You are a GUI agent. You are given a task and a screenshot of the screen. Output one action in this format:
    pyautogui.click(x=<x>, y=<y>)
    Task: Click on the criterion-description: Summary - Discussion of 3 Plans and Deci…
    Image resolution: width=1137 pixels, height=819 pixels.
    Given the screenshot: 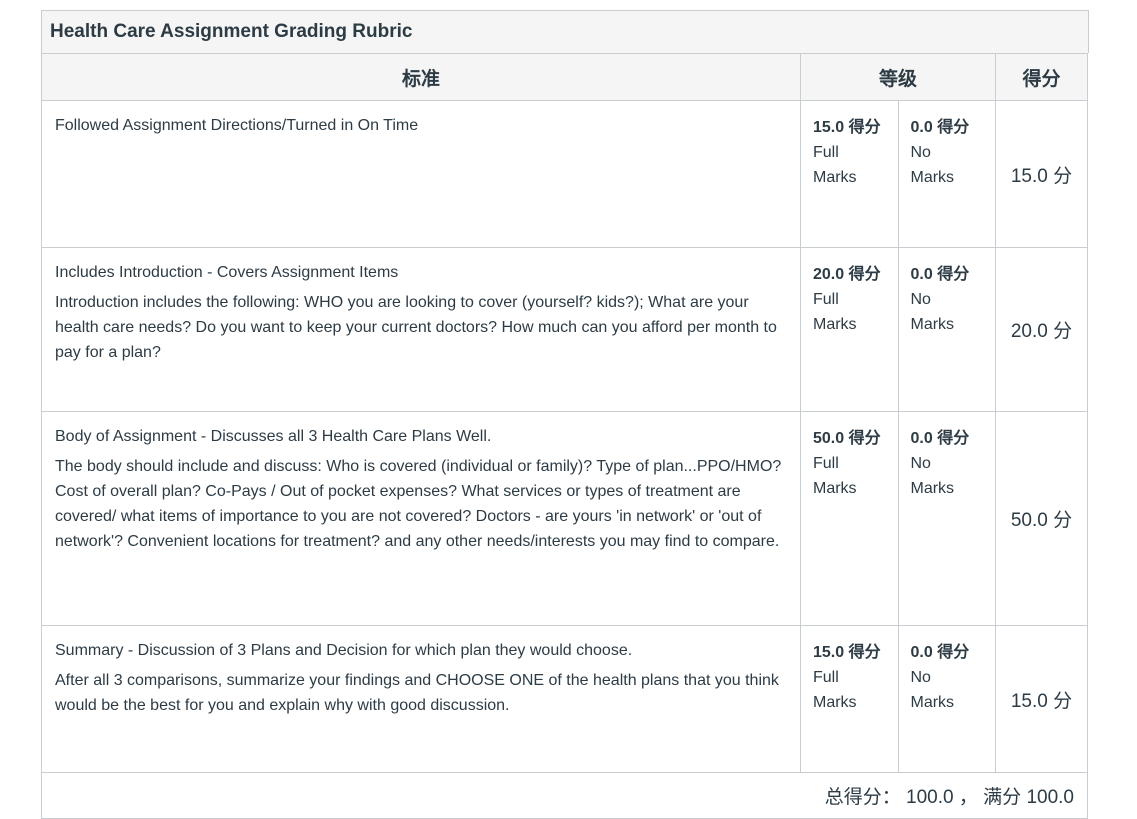 What is the action you would take?
    pyautogui.click(x=344, y=650)
    